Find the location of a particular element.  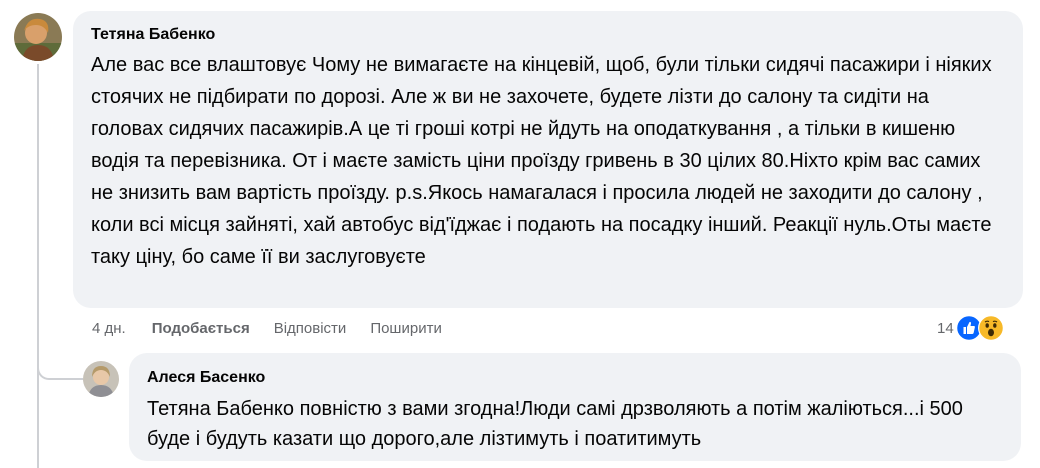

comment-actions: 4 дн. Подобається Відповісти Поширити is located at coordinates (279, 328).